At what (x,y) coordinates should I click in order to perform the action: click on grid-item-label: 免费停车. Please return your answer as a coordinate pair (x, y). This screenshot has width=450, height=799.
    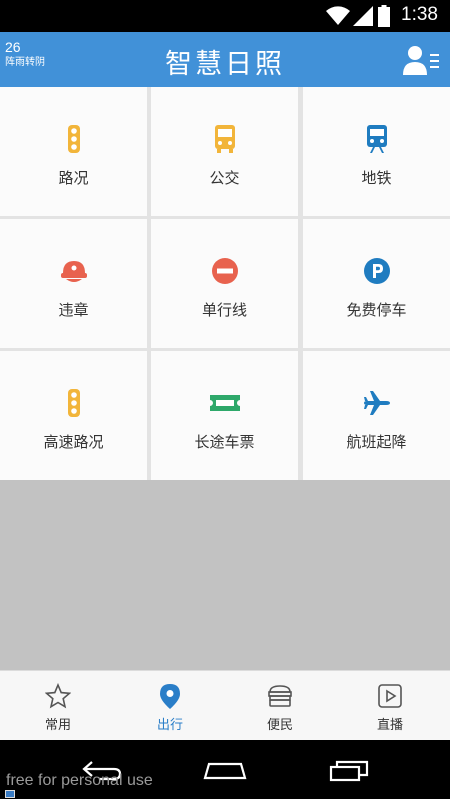
    Looking at the image, I should click on (376, 310).